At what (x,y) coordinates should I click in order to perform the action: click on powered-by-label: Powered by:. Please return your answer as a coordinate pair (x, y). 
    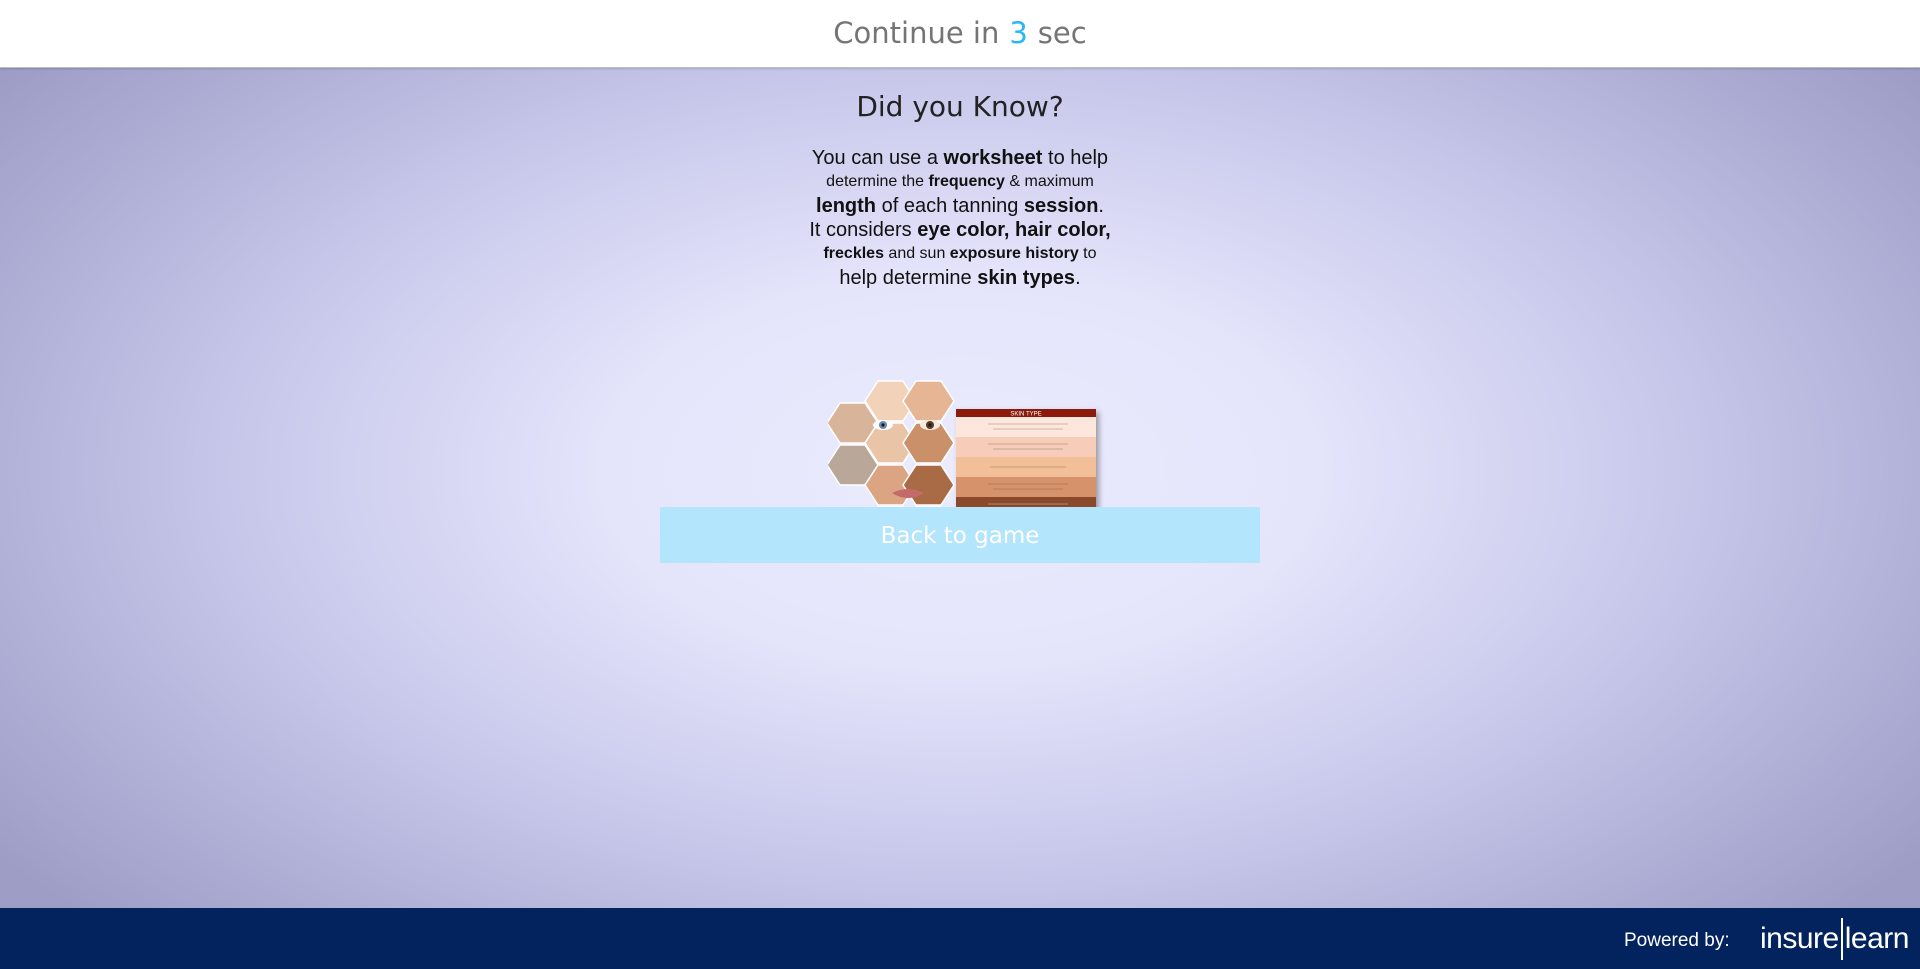
    Looking at the image, I should click on (1677, 940).